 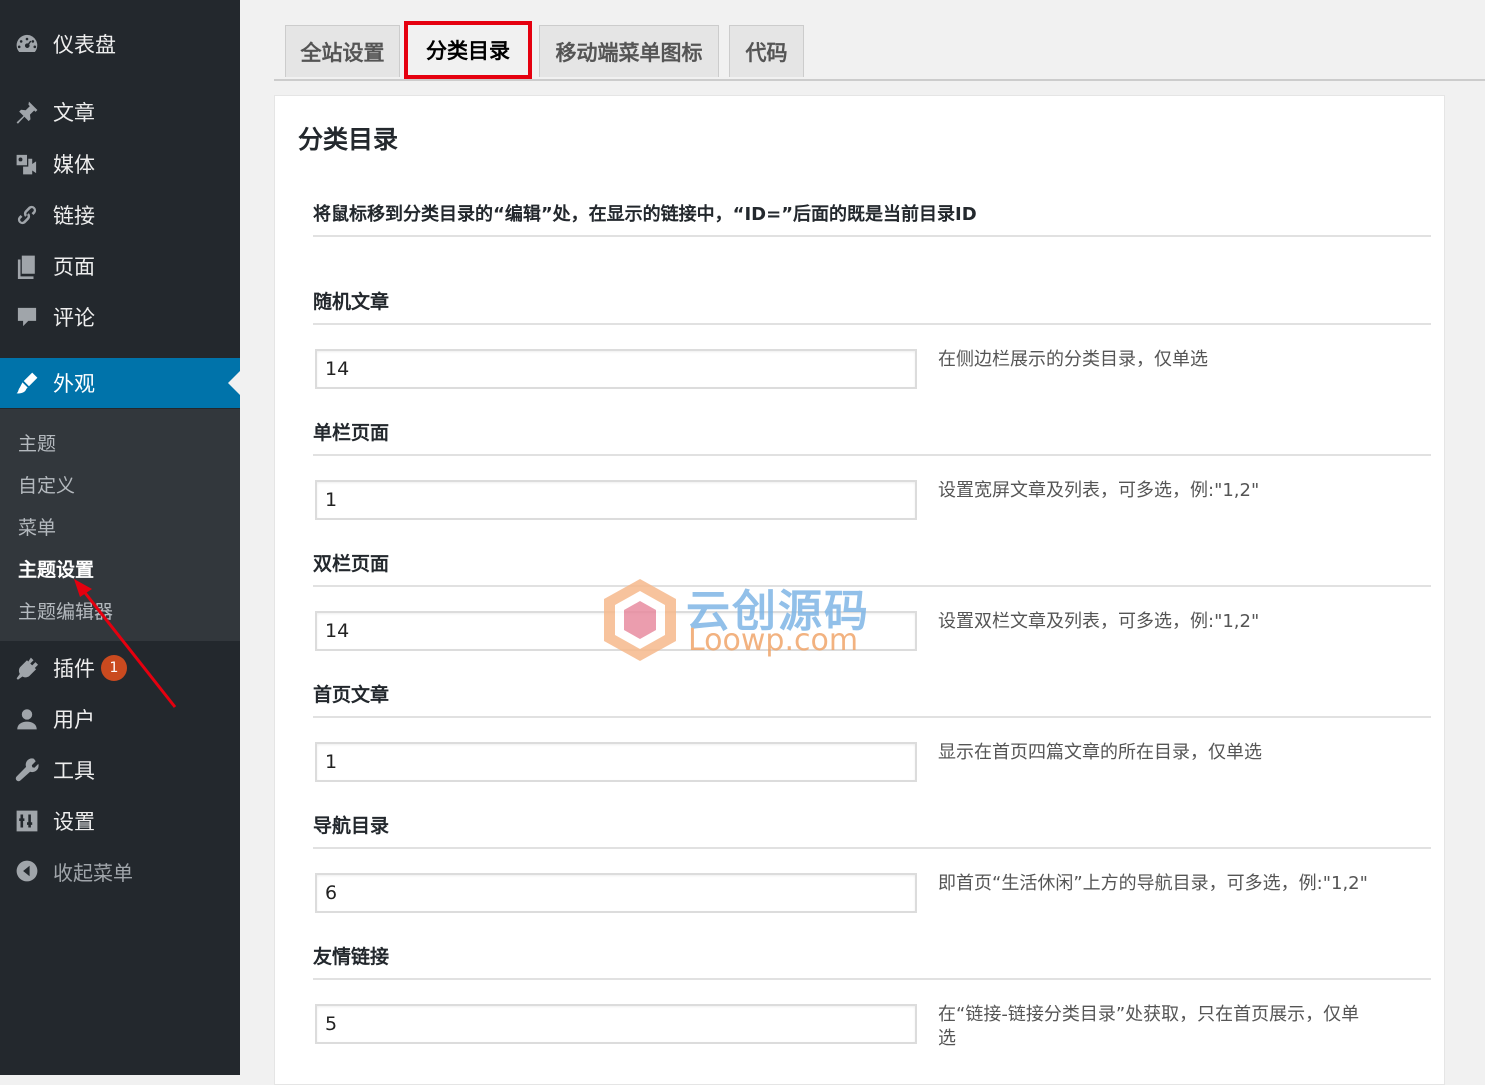 What do you see at coordinates (56, 568) in the screenshot?
I see `submenu-item-theme-settings: 主题设置` at bounding box center [56, 568].